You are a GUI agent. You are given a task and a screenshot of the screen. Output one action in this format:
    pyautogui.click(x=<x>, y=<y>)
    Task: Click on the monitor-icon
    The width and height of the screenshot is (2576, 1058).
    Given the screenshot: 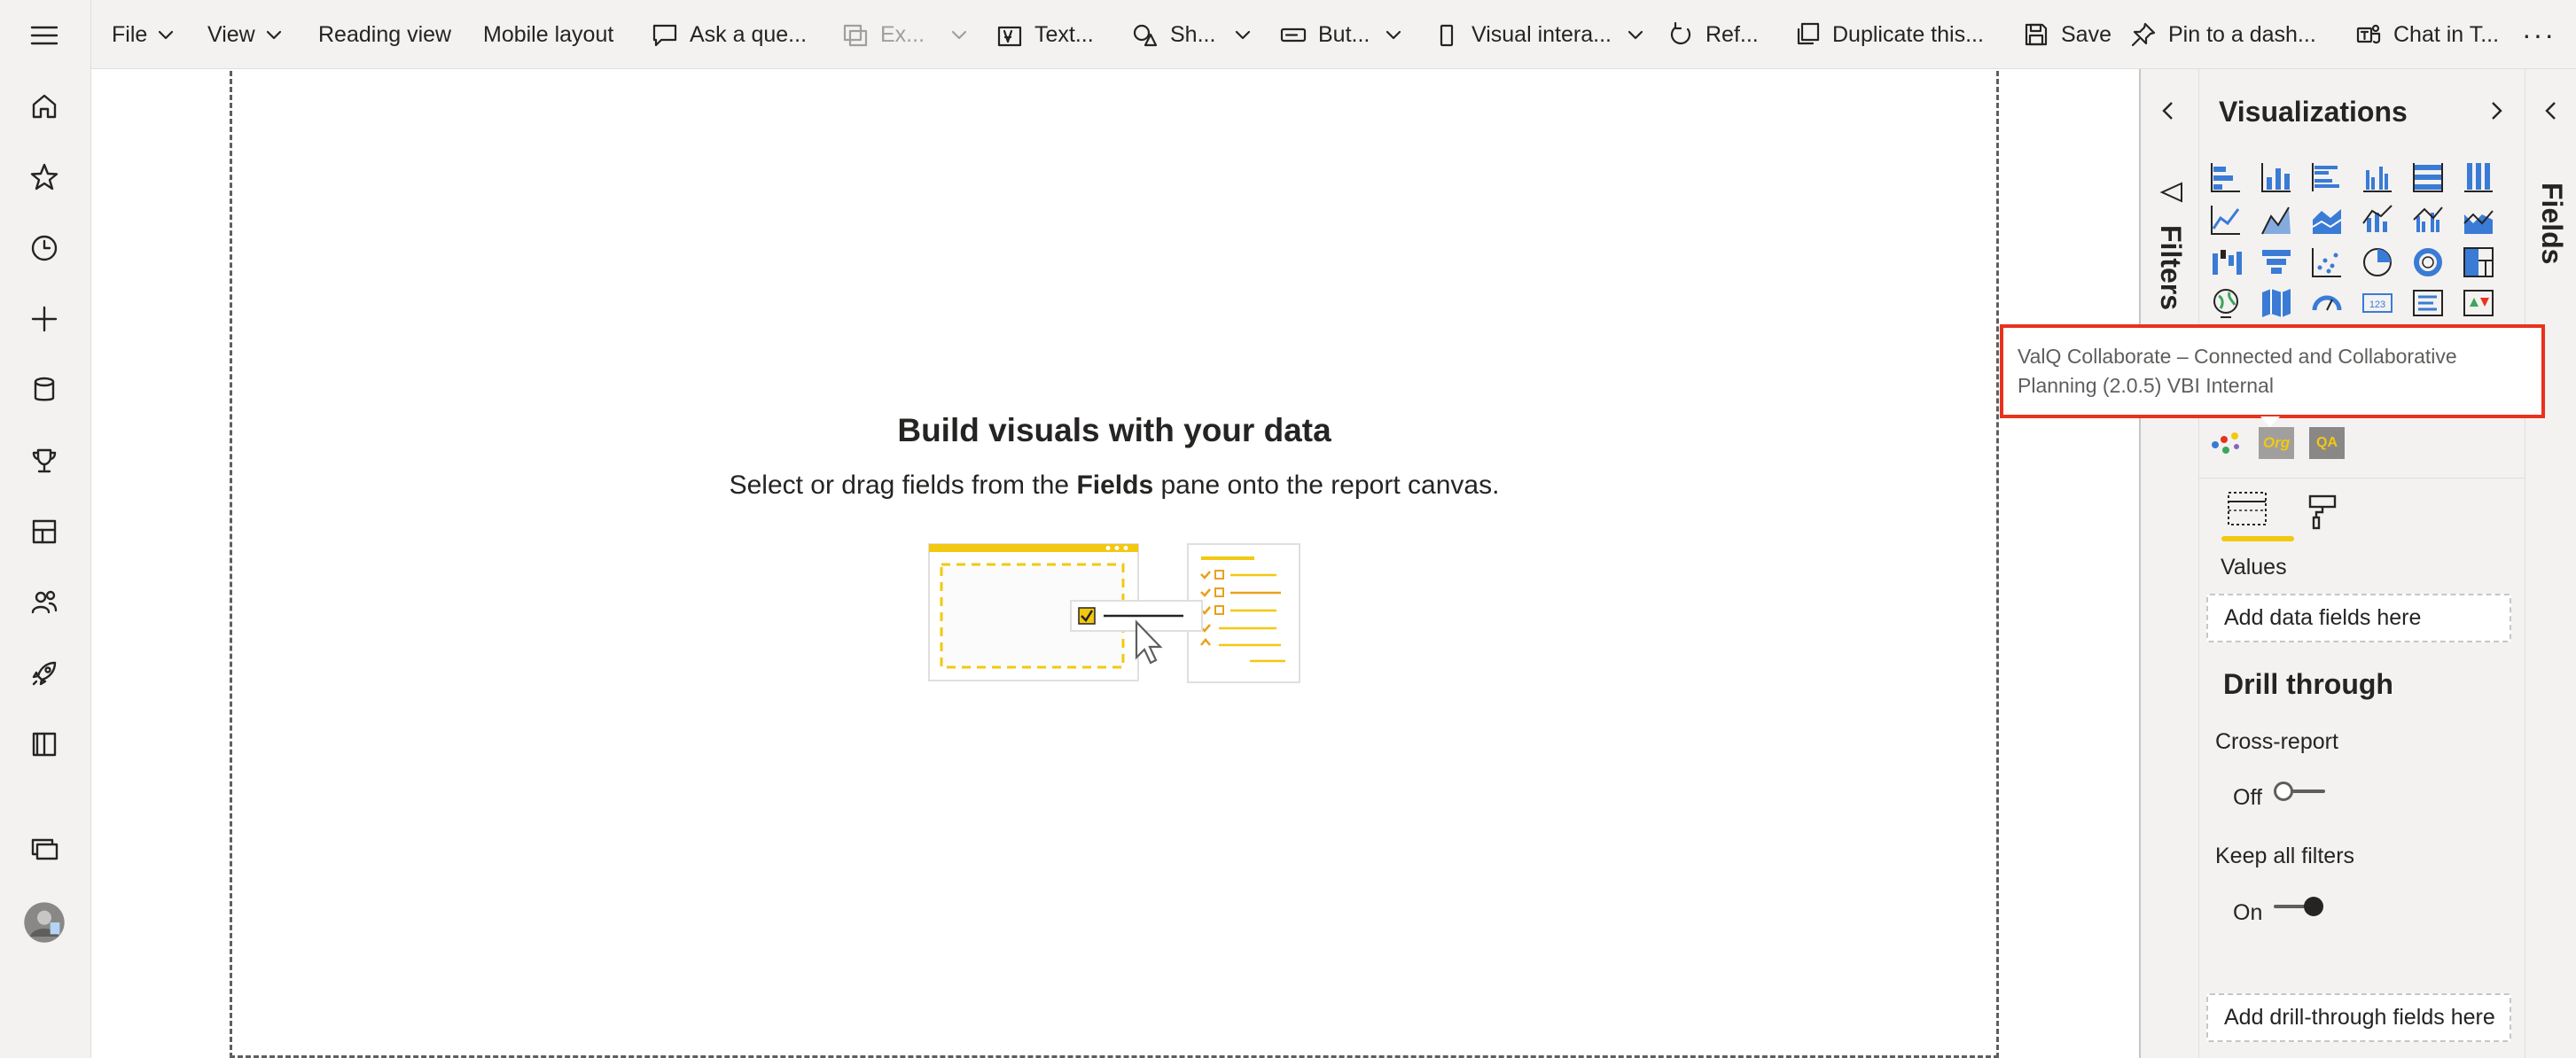 What is the action you would take?
    pyautogui.click(x=44, y=849)
    